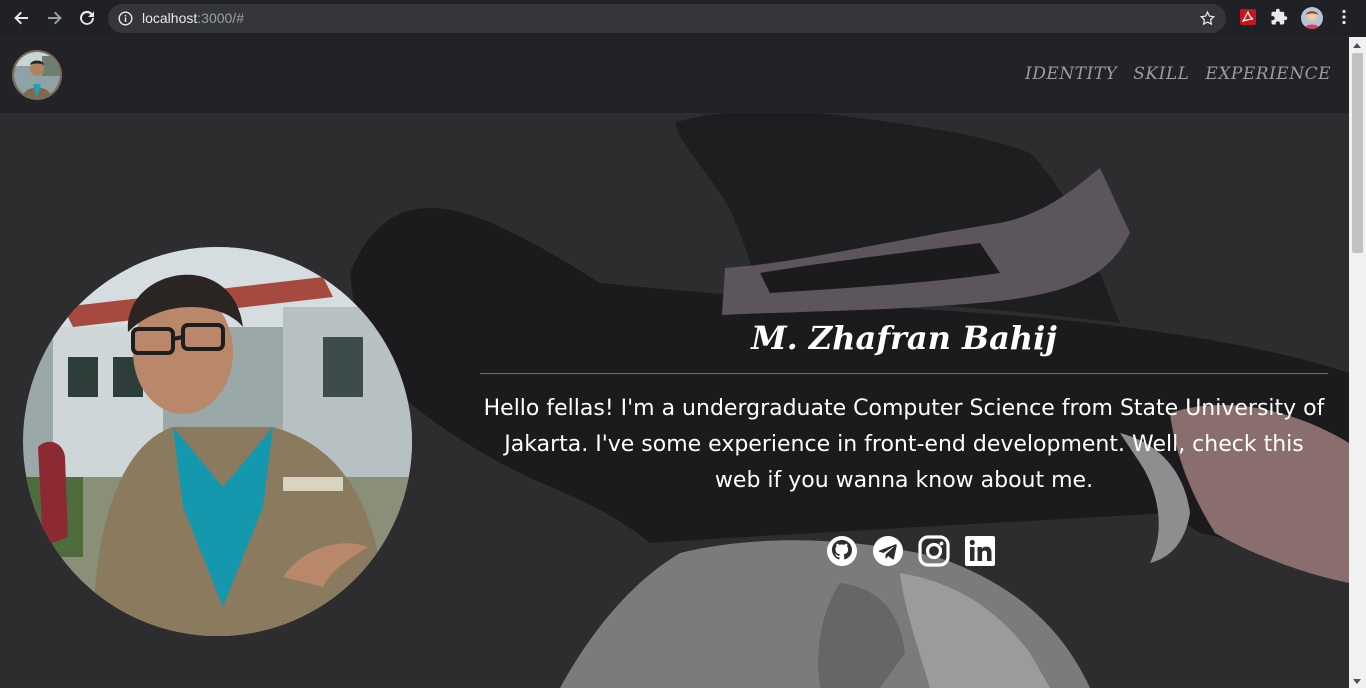 This screenshot has width=1366, height=688. I want to click on hero-divider, so click(904, 373).